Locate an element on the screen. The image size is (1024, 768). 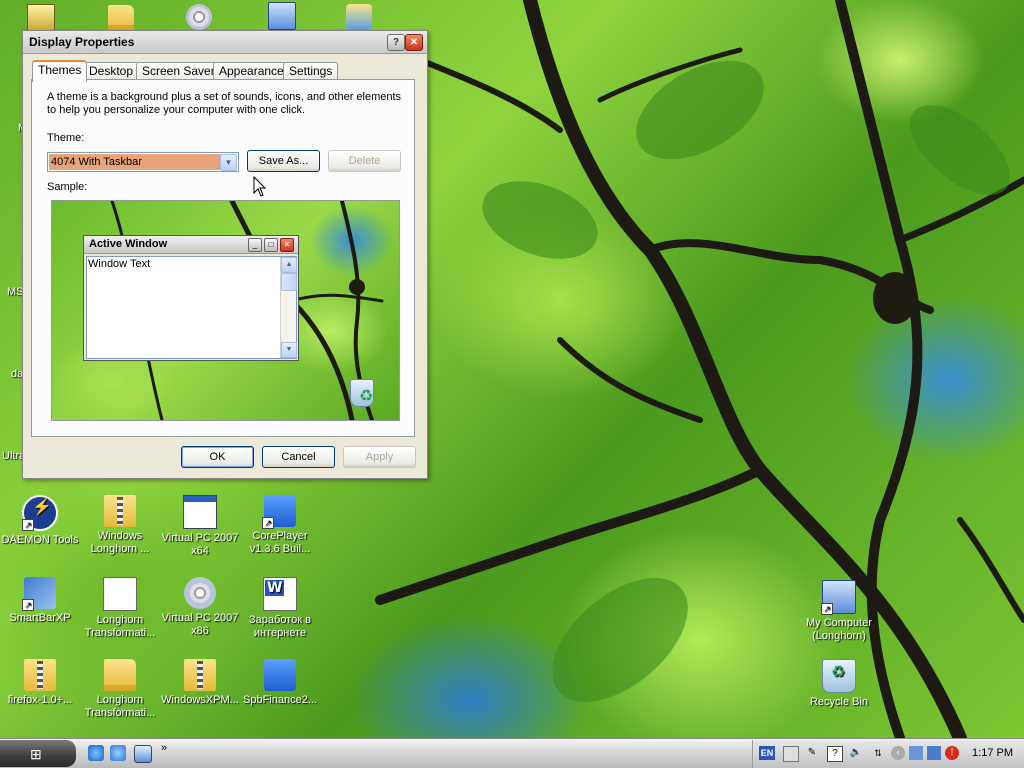
help-button: ? is located at coordinates (396, 42).